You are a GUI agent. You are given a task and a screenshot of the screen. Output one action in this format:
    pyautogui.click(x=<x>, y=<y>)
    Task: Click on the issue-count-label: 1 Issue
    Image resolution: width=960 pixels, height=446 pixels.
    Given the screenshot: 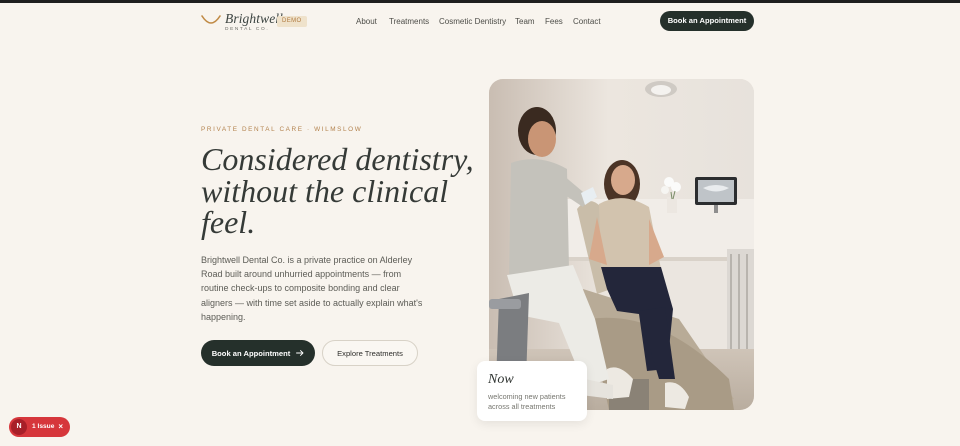 What is the action you would take?
    pyautogui.click(x=43, y=426)
    